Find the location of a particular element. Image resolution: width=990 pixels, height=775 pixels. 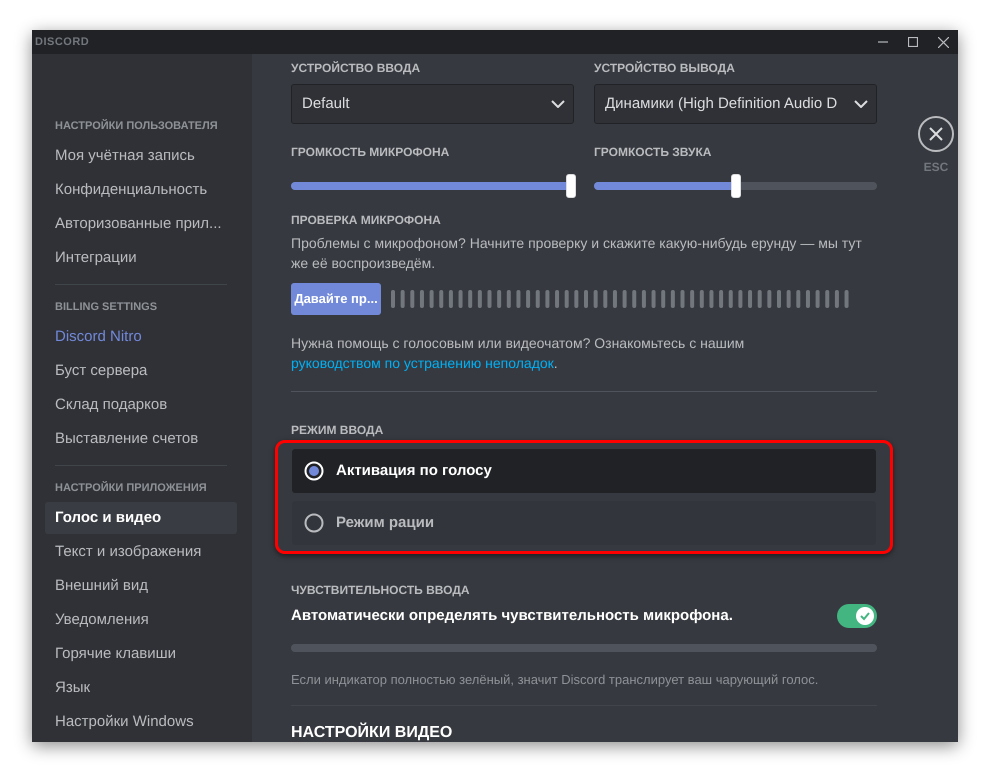

device-dropdown: Default is located at coordinates (432, 104).